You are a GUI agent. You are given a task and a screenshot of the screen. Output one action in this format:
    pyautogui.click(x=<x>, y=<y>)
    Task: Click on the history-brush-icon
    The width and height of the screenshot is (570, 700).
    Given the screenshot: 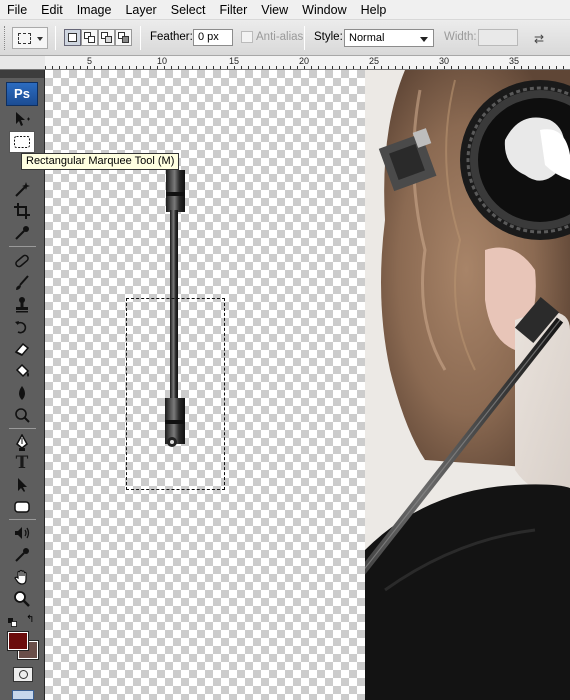 What is the action you would take?
    pyautogui.click(x=22, y=327)
    